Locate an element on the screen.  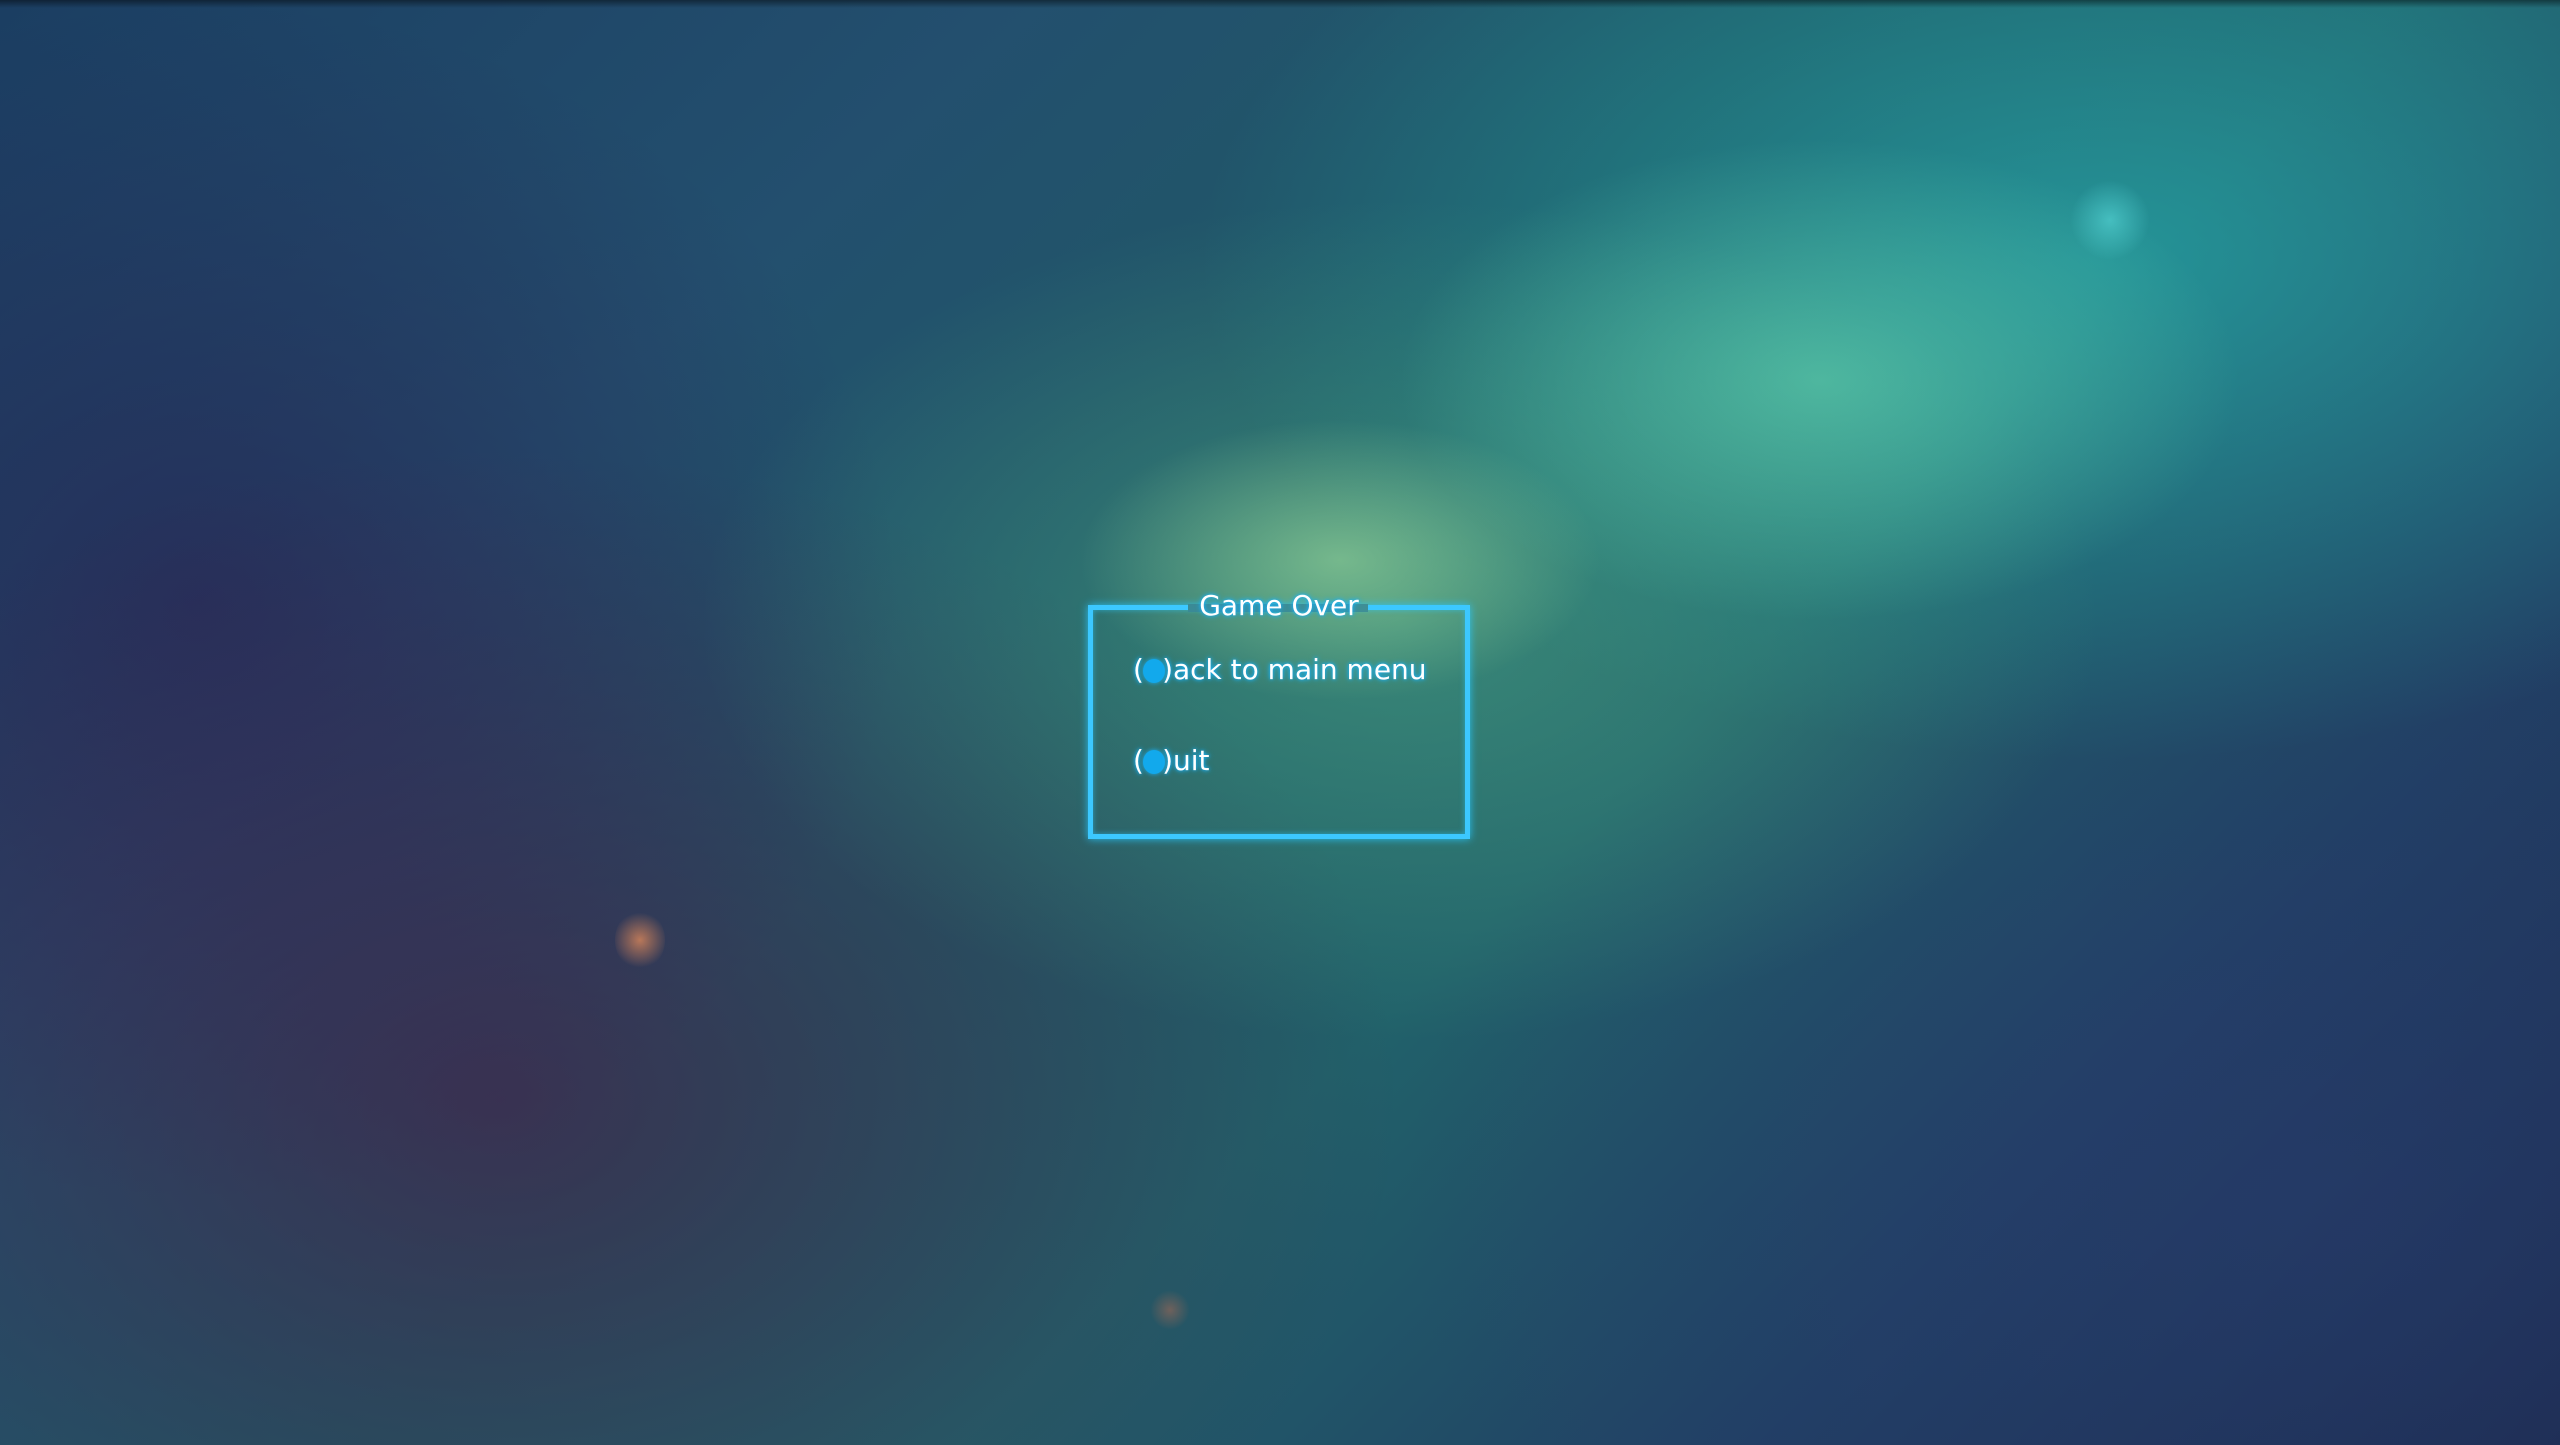
dialog-title: Game Over is located at coordinates (1279, 606).